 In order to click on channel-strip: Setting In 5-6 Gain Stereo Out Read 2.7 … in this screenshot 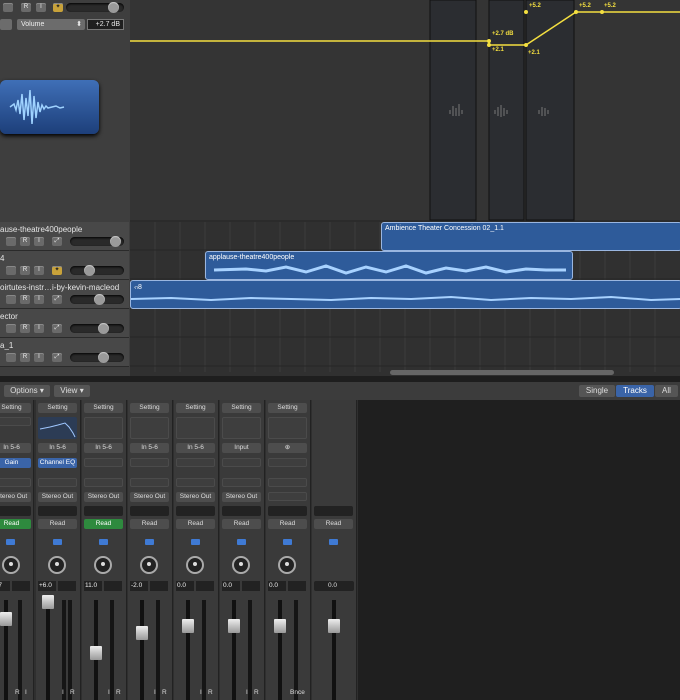, I will do `click(17, 550)`.